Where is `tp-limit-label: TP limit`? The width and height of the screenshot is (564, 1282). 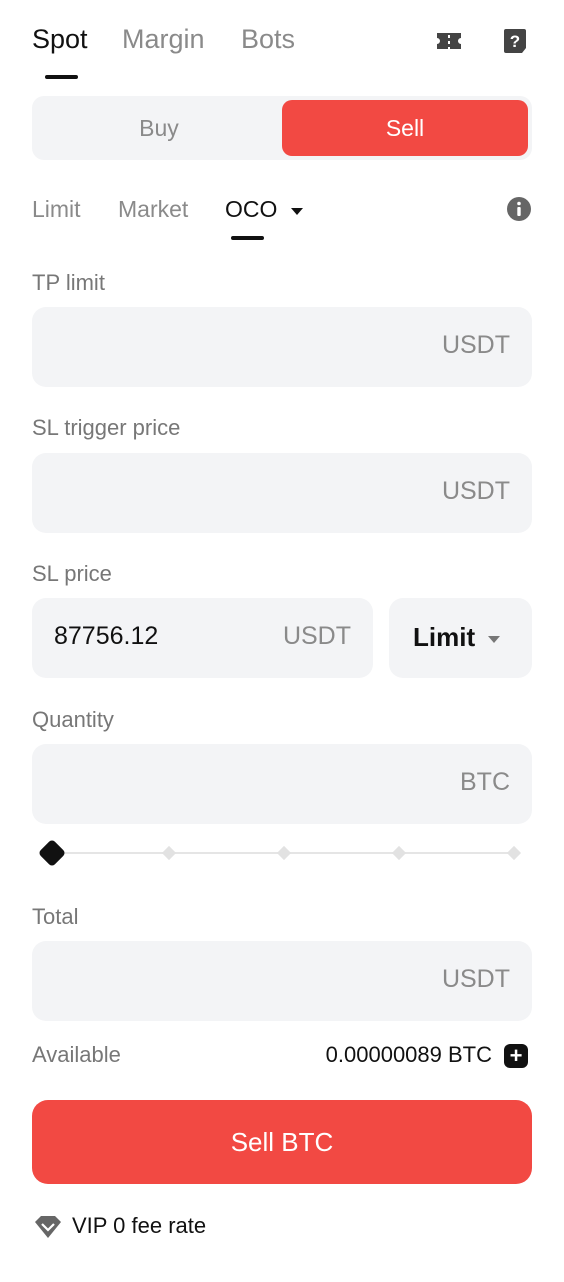 tp-limit-label: TP limit is located at coordinates (68, 282).